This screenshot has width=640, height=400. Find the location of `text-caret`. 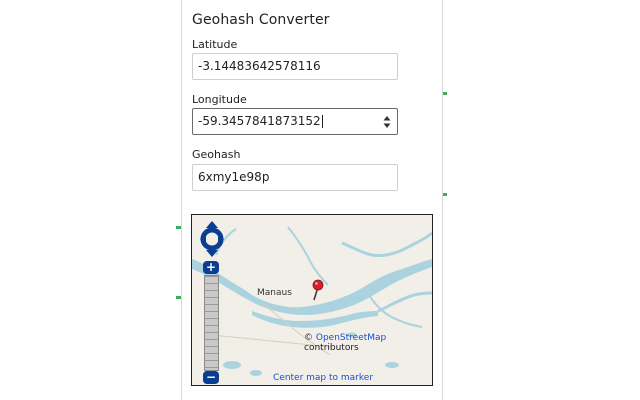

text-caret is located at coordinates (322, 121).